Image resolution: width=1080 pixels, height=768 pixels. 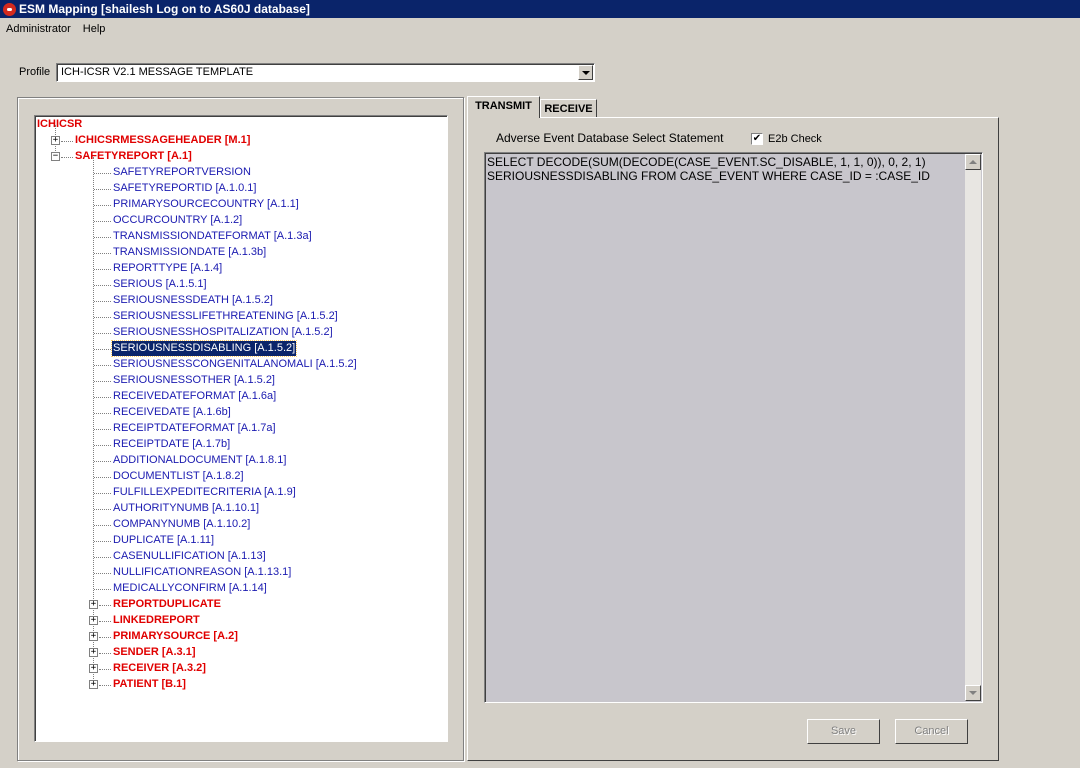 I want to click on tab-receive: RECEIVE, so click(x=568, y=108).